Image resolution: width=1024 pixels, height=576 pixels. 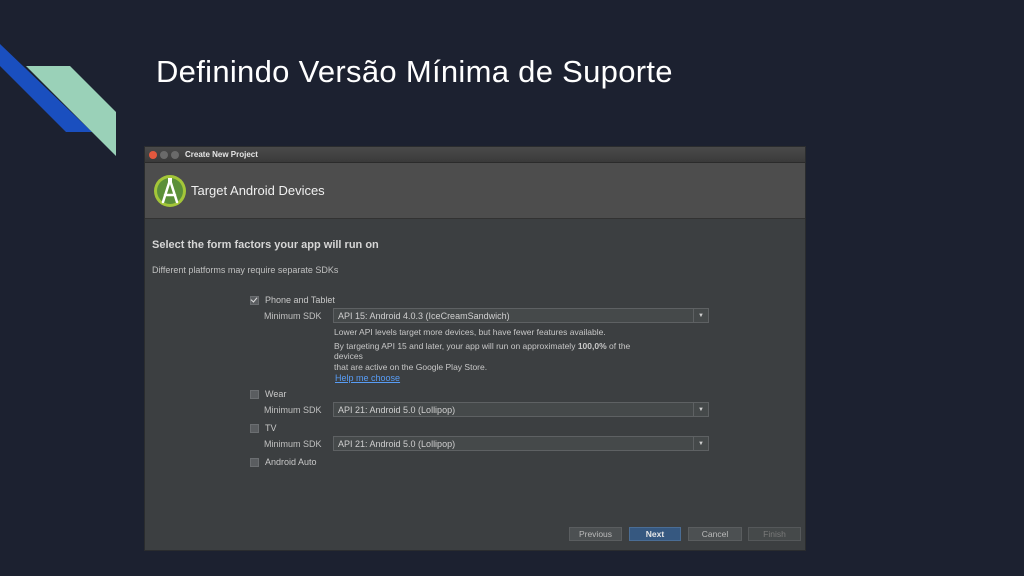 I want to click on wear-label: Wear, so click(x=276, y=394).